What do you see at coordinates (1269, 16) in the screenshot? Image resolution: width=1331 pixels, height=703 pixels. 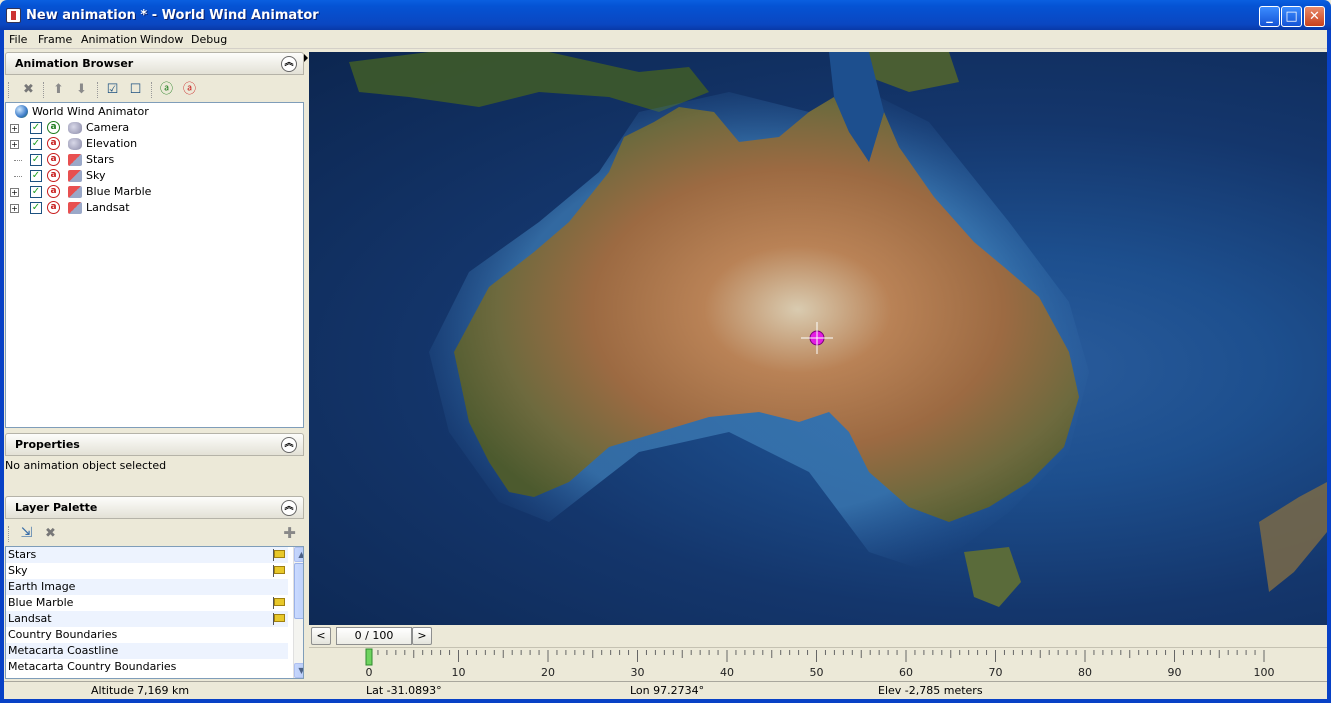 I see `minimize-button: _` at bounding box center [1269, 16].